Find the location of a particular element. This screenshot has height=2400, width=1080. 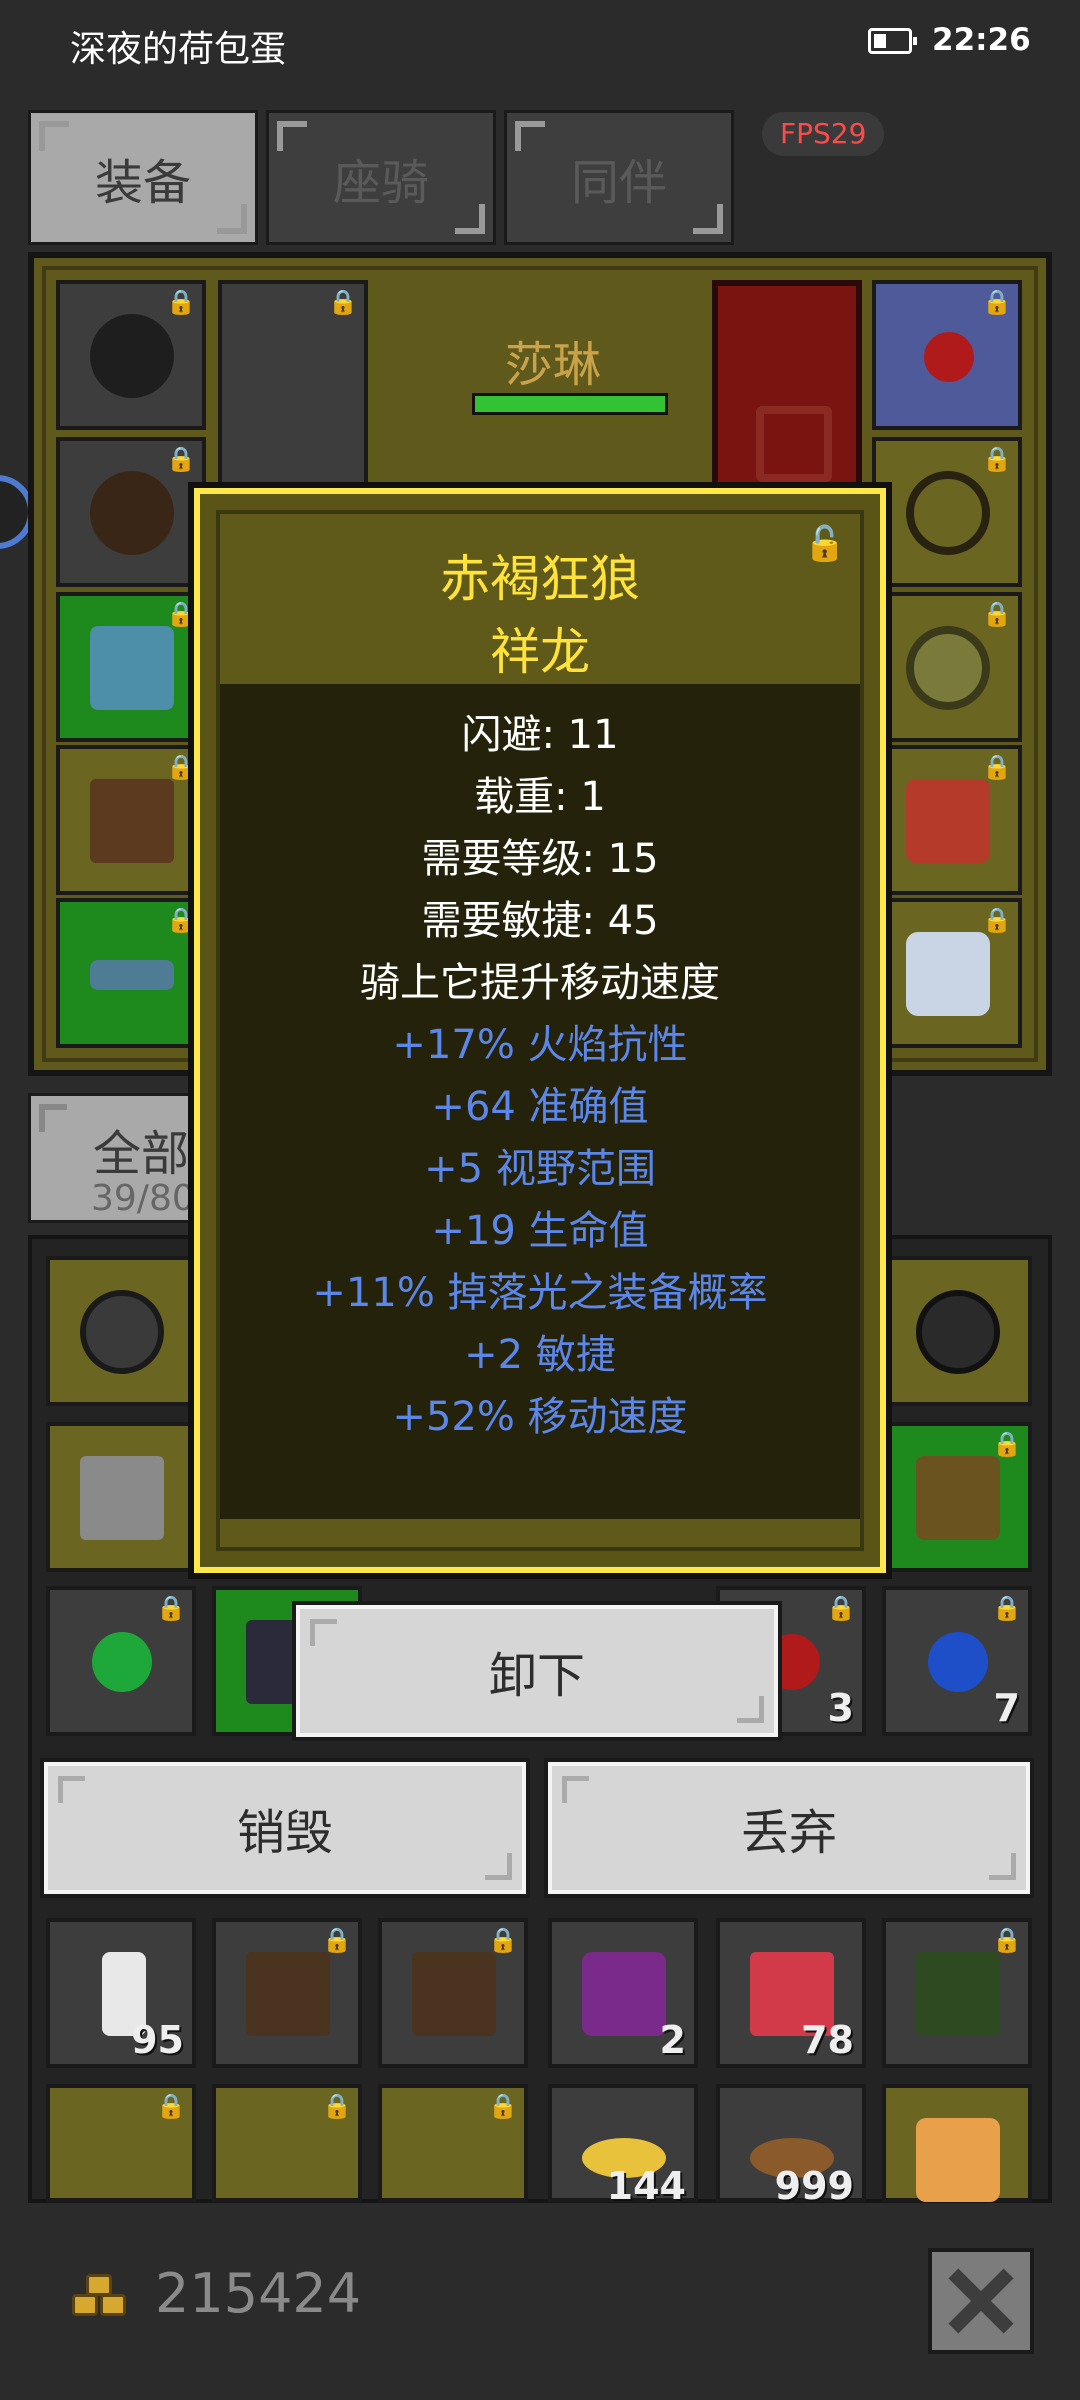

equip-slot-weapon: 🔒 is located at coordinates (293, 385).